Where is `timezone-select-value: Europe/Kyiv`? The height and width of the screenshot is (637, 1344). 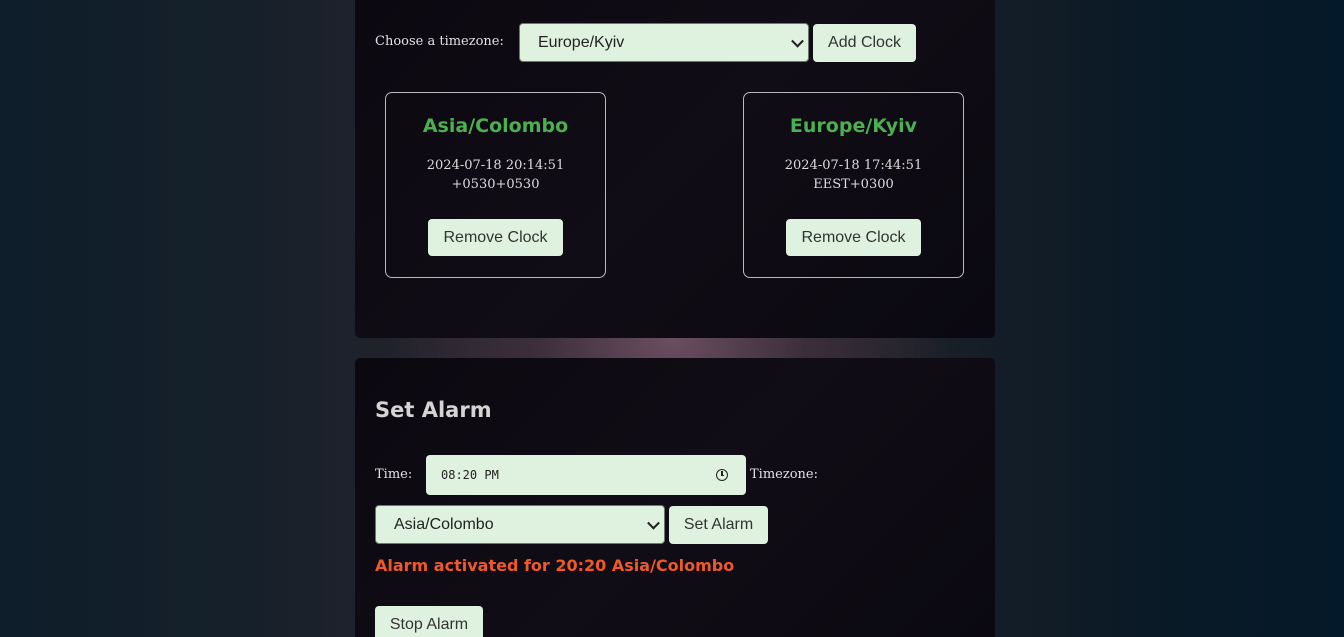
timezone-select-value: Europe/Kyiv is located at coordinates (581, 42).